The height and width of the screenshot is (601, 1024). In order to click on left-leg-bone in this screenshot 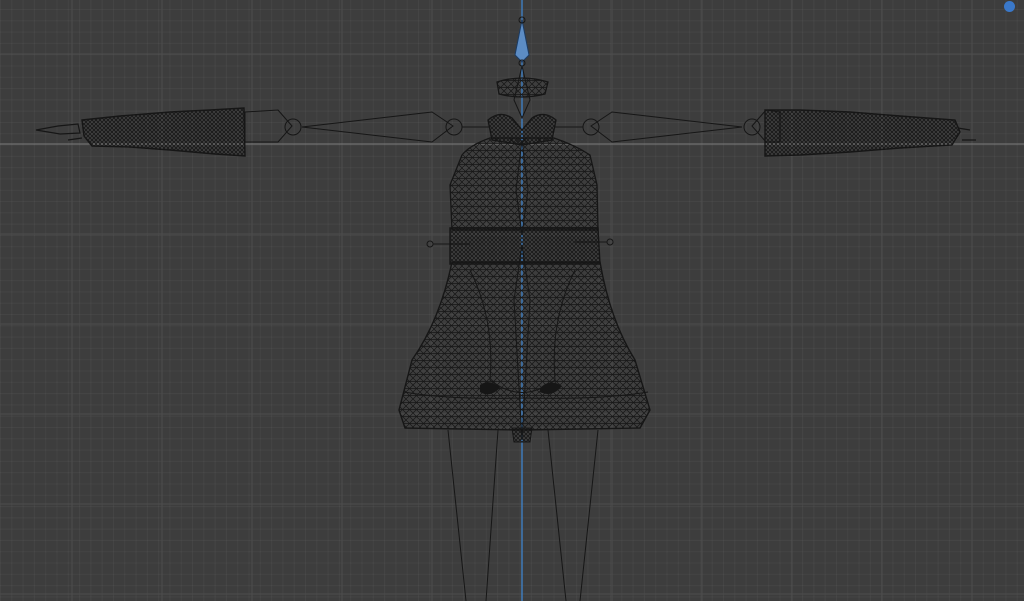, I will do `click(473, 515)`.